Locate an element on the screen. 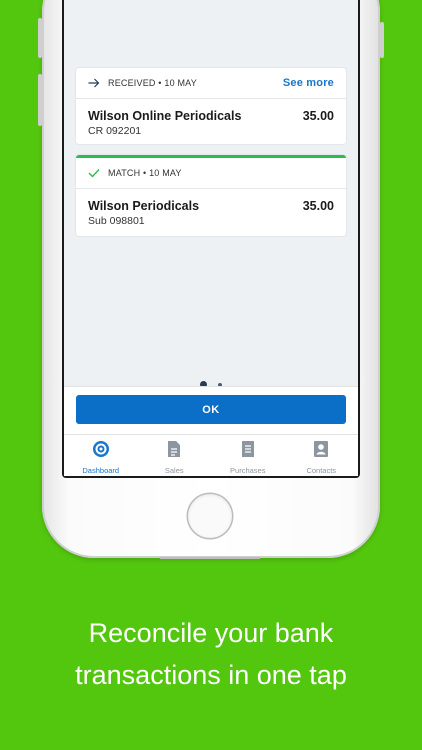 This screenshot has width=422, height=750. tab-dashboard: Dashboard is located at coordinates (101, 455).